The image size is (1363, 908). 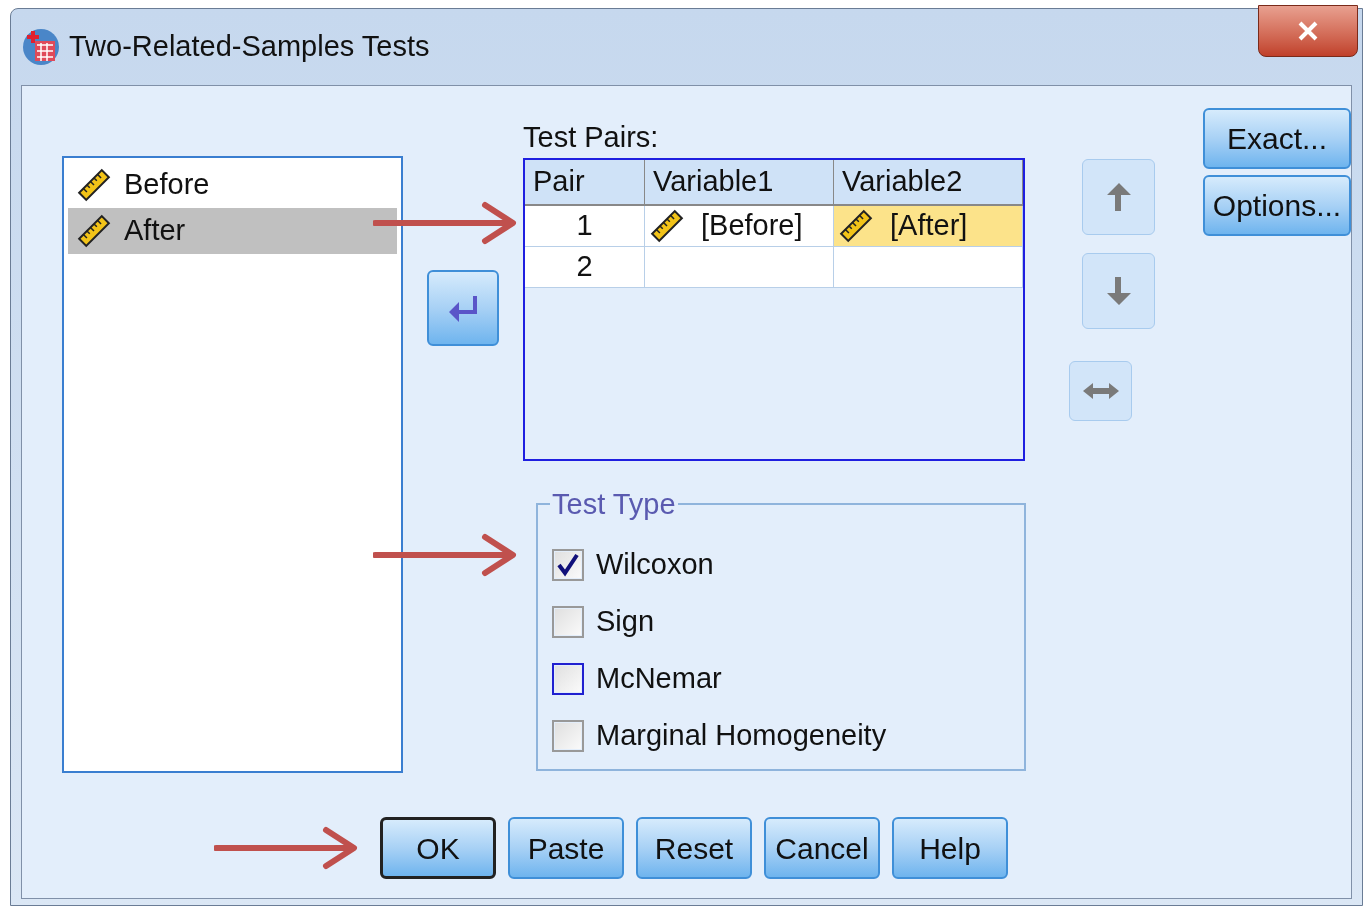 What do you see at coordinates (232, 231) in the screenshot?
I see `variable-item: After` at bounding box center [232, 231].